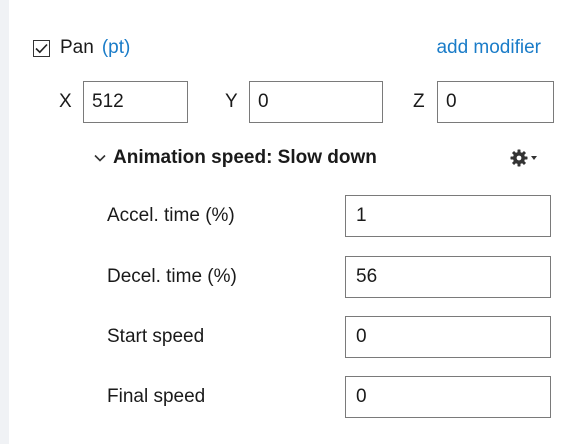 The width and height of the screenshot is (563, 444). Describe the element at coordinates (448, 277) in the screenshot. I see `decel-time-input` at that location.